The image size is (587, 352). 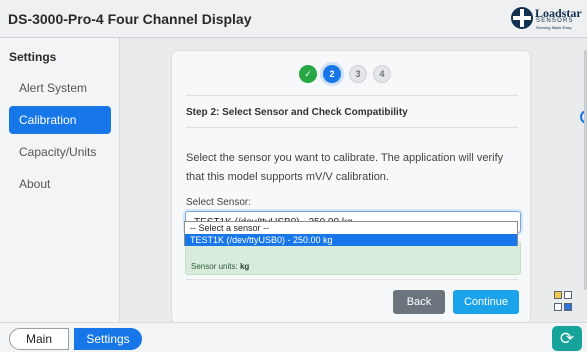 I want to click on footer-bar: Main Settings ⟳, so click(x=293, y=337).